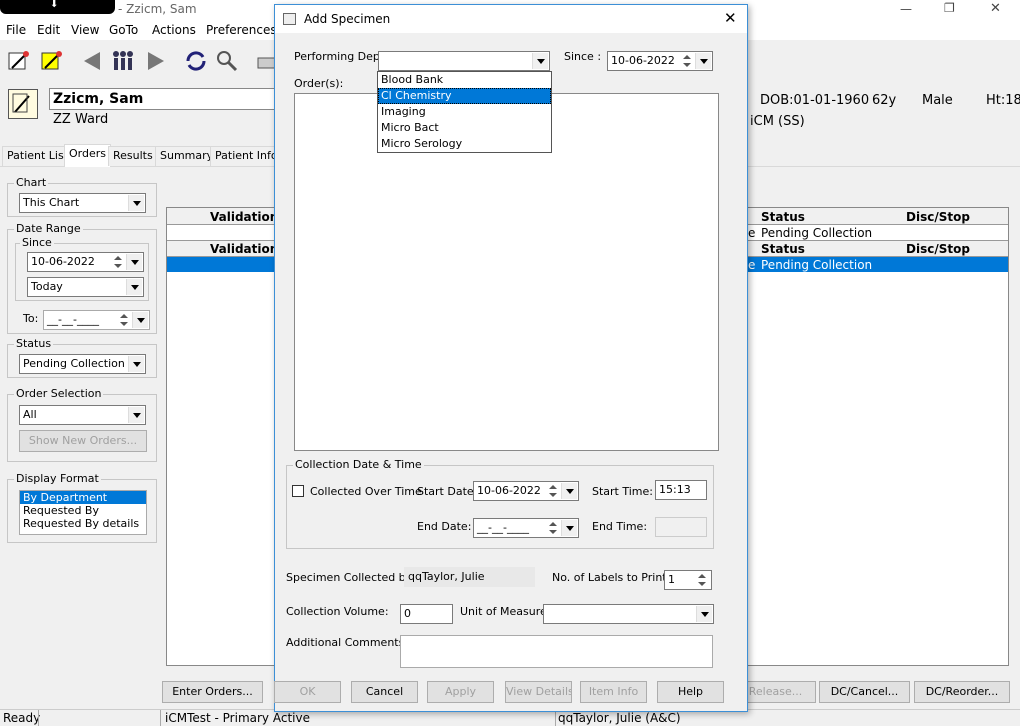 This screenshot has width=1020, height=726. Describe the element at coordinates (643, 60) in the screenshot. I see `since-date-value-dialog: 10-06-2022` at that location.